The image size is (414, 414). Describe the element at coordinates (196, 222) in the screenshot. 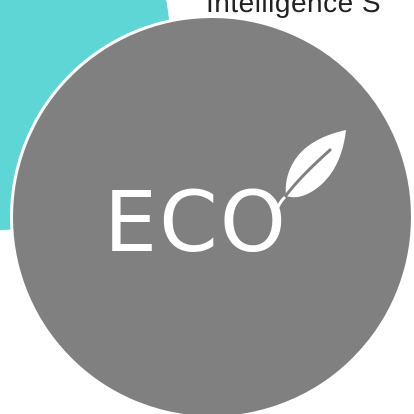

I see `eco-label: ECO` at that location.